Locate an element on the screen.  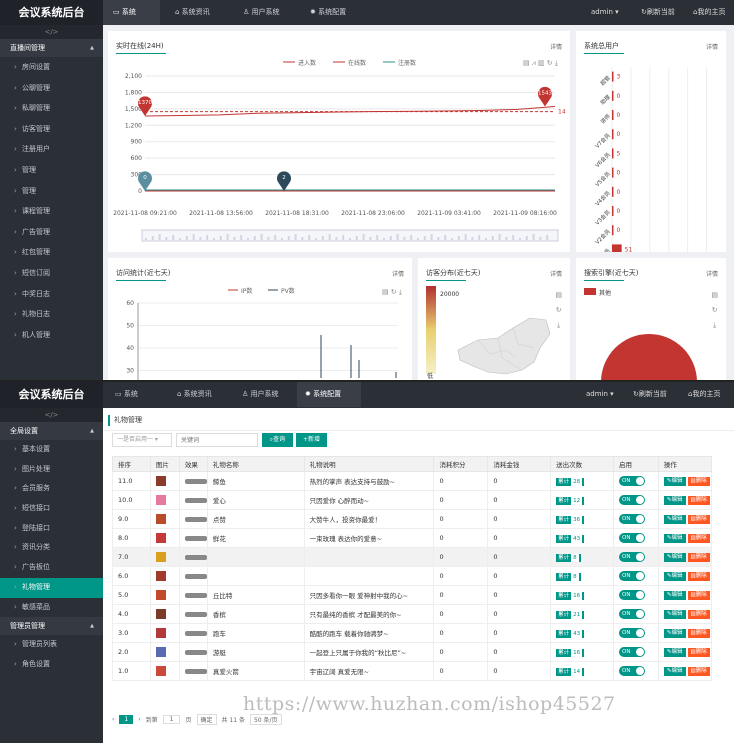
table-row: 10.0 爱心 只因爱你 心醉而动~ 0 0 累计 12 ON ✎编辑 ▥删除 is located at coordinates (412, 500).